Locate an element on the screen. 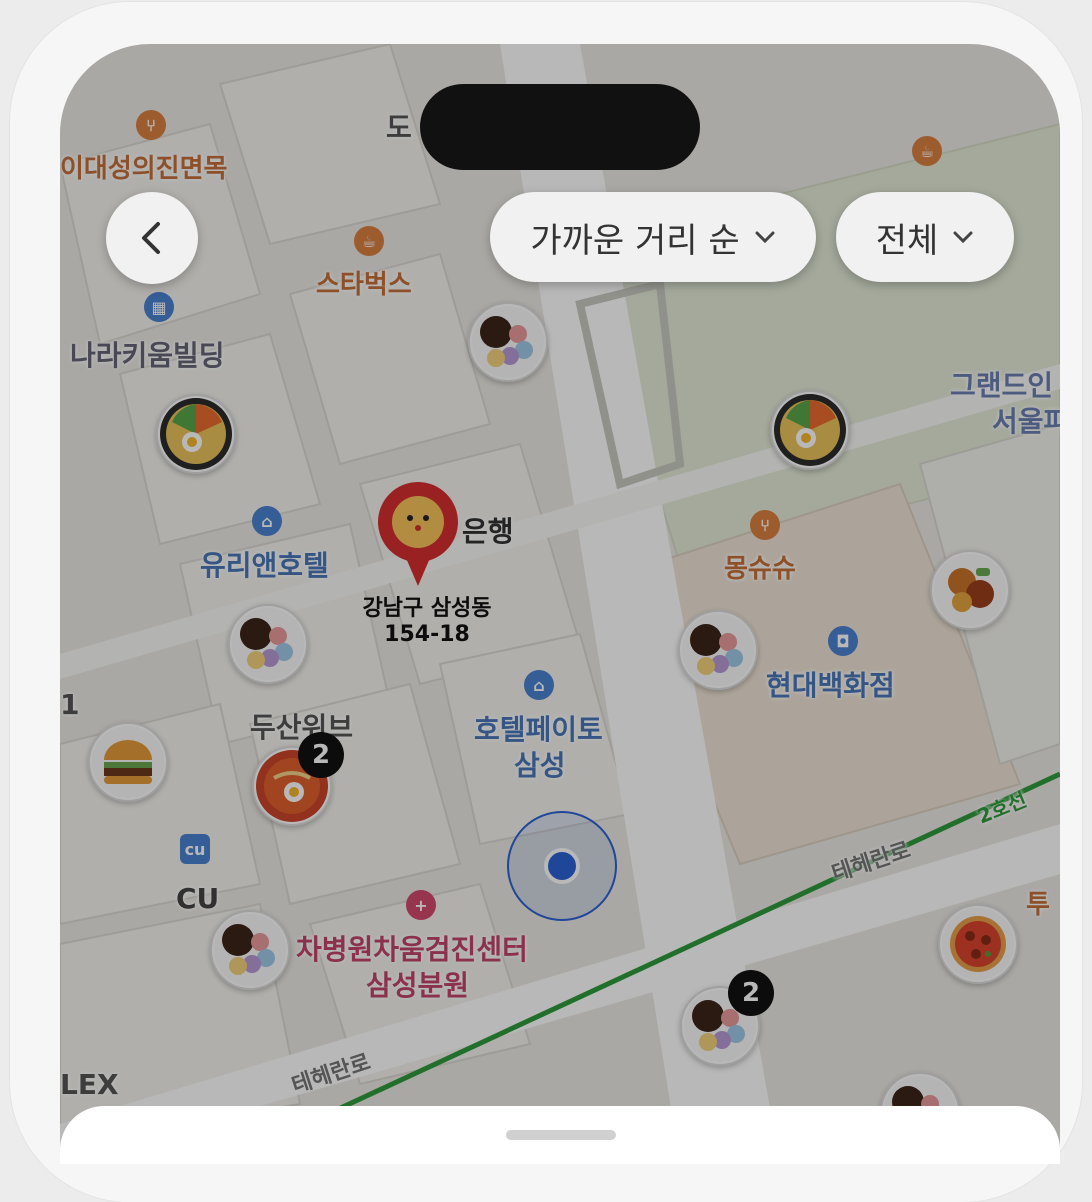  filter-dropdown-label: 전체 is located at coordinates (907, 240).